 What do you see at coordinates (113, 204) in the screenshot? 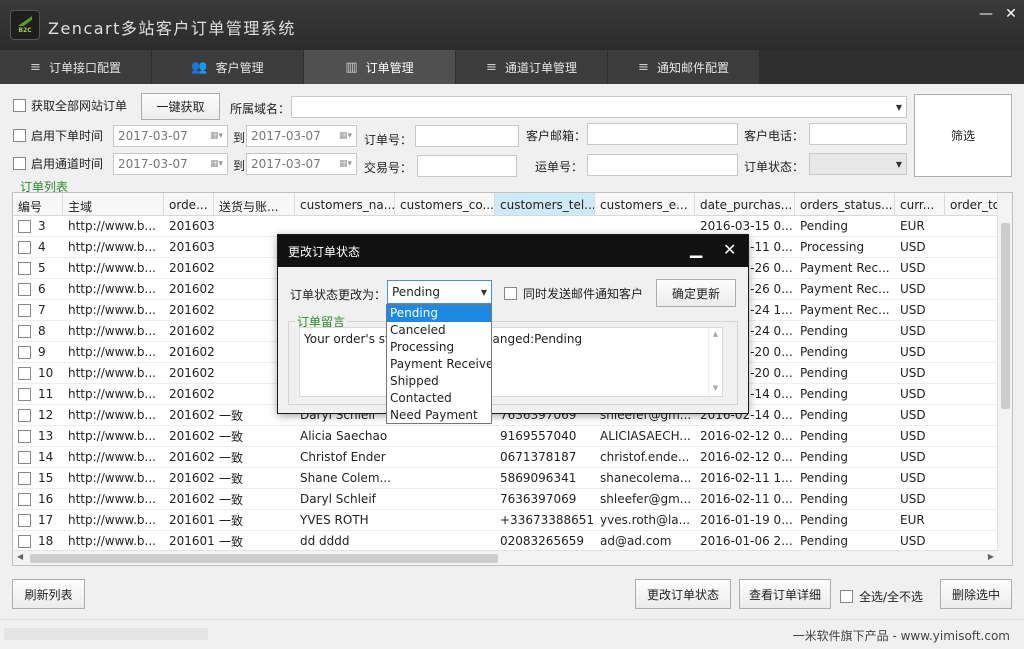
I see `column-header: 主域` at bounding box center [113, 204].